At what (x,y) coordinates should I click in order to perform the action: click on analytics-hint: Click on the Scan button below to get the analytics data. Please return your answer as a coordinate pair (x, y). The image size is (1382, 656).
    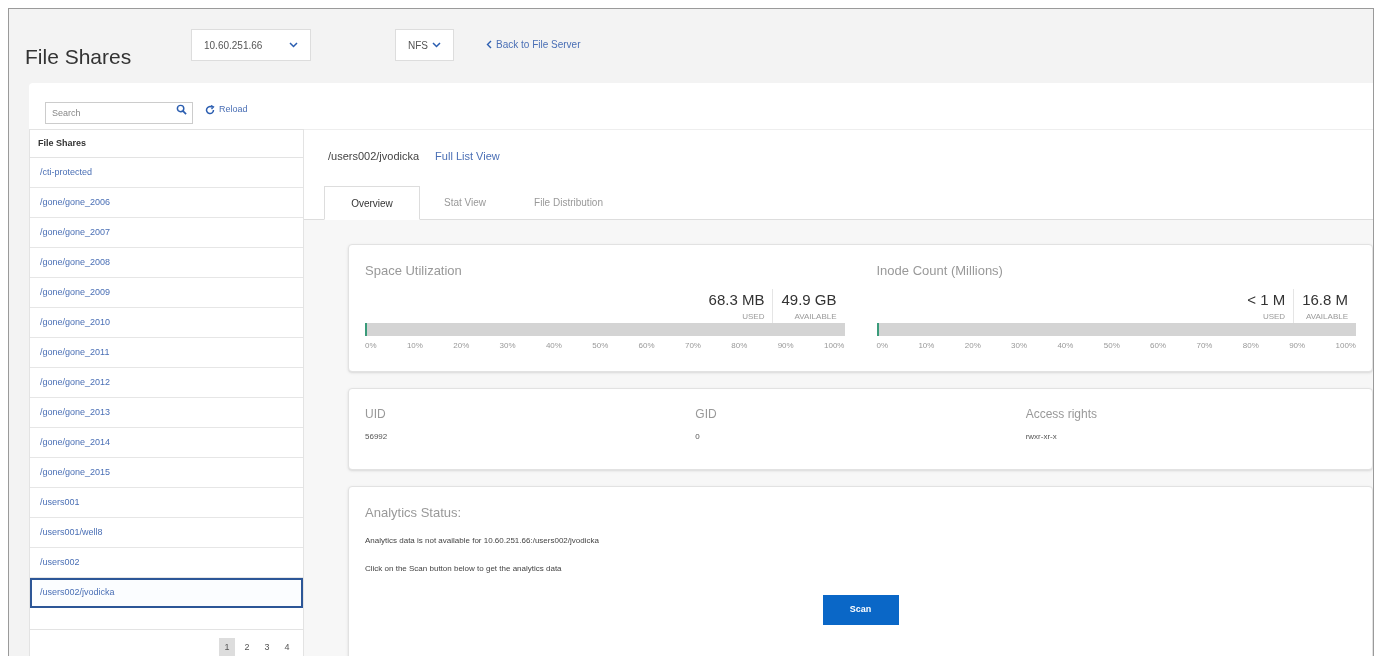
    Looking at the image, I should click on (464, 568).